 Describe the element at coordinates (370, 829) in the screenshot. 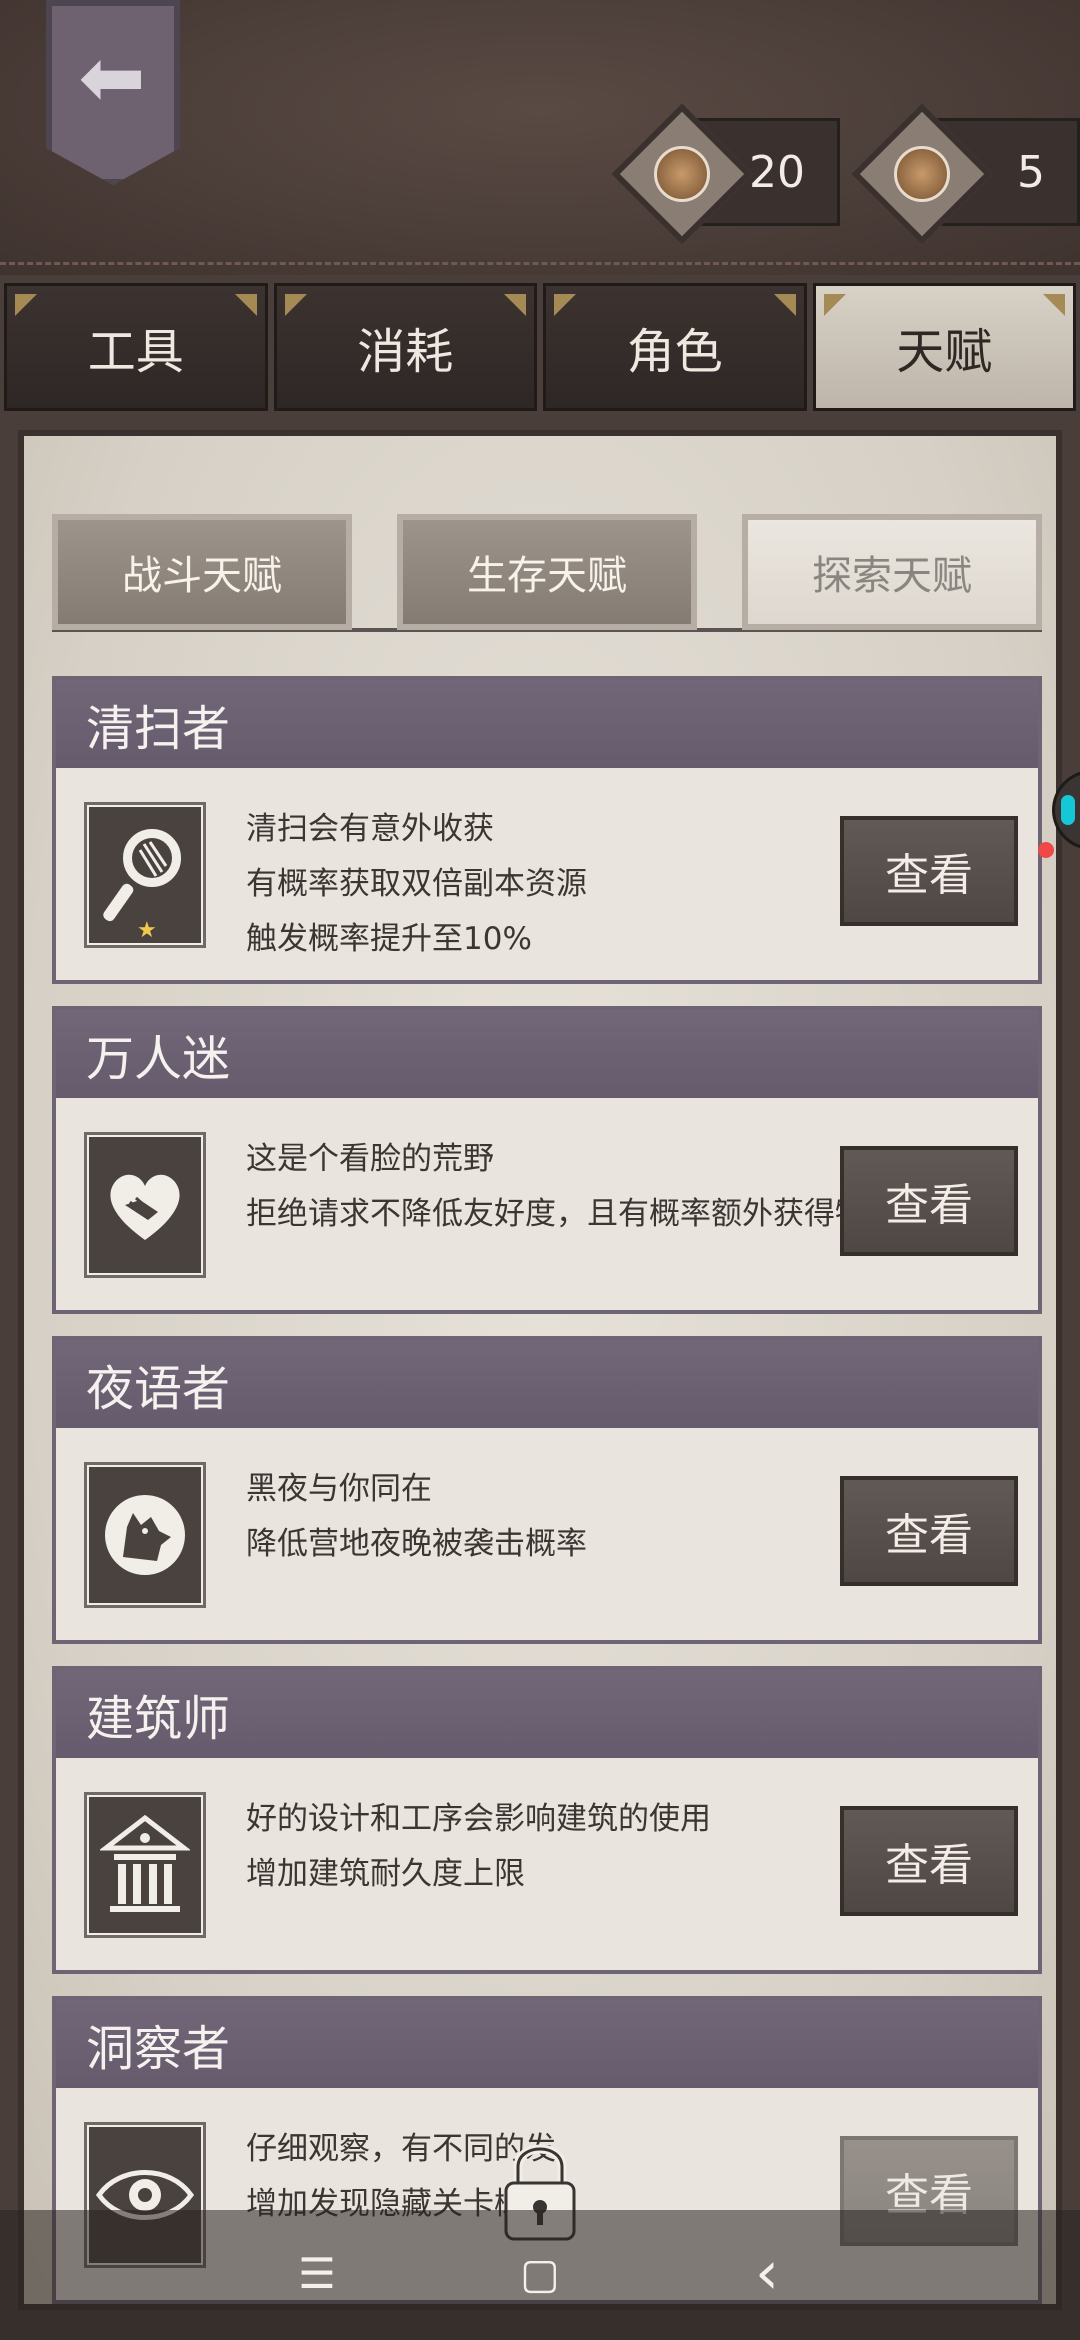

I see `description-line: 清扫会有意外收获` at that location.